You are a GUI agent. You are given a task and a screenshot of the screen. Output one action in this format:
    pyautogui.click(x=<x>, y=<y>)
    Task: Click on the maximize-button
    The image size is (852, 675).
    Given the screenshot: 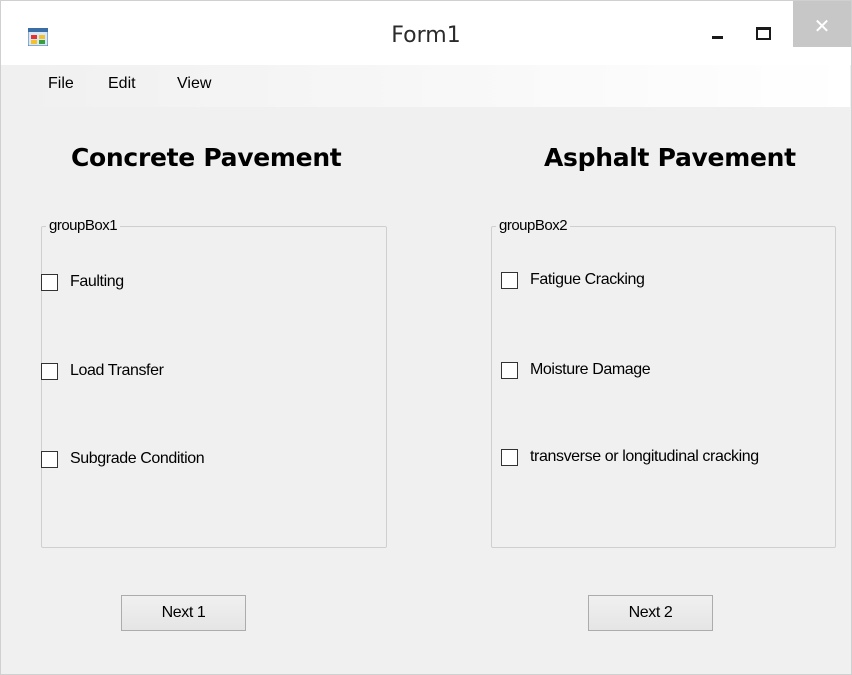 What is the action you would take?
    pyautogui.click(x=766, y=32)
    